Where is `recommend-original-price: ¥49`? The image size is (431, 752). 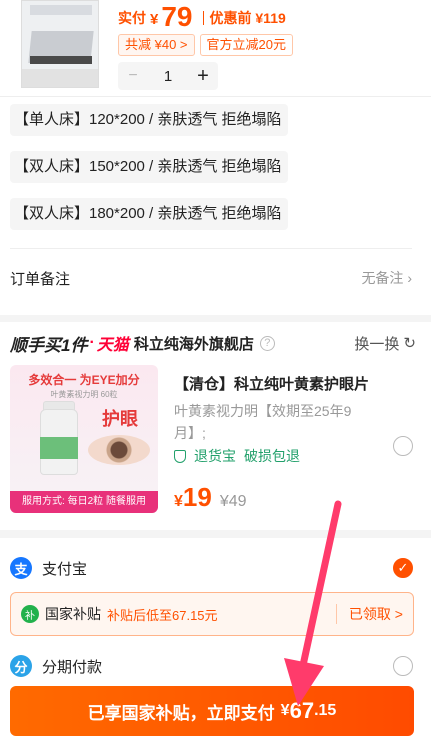 recommend-original-price: ¥49 is located at coordinates (233, 501).